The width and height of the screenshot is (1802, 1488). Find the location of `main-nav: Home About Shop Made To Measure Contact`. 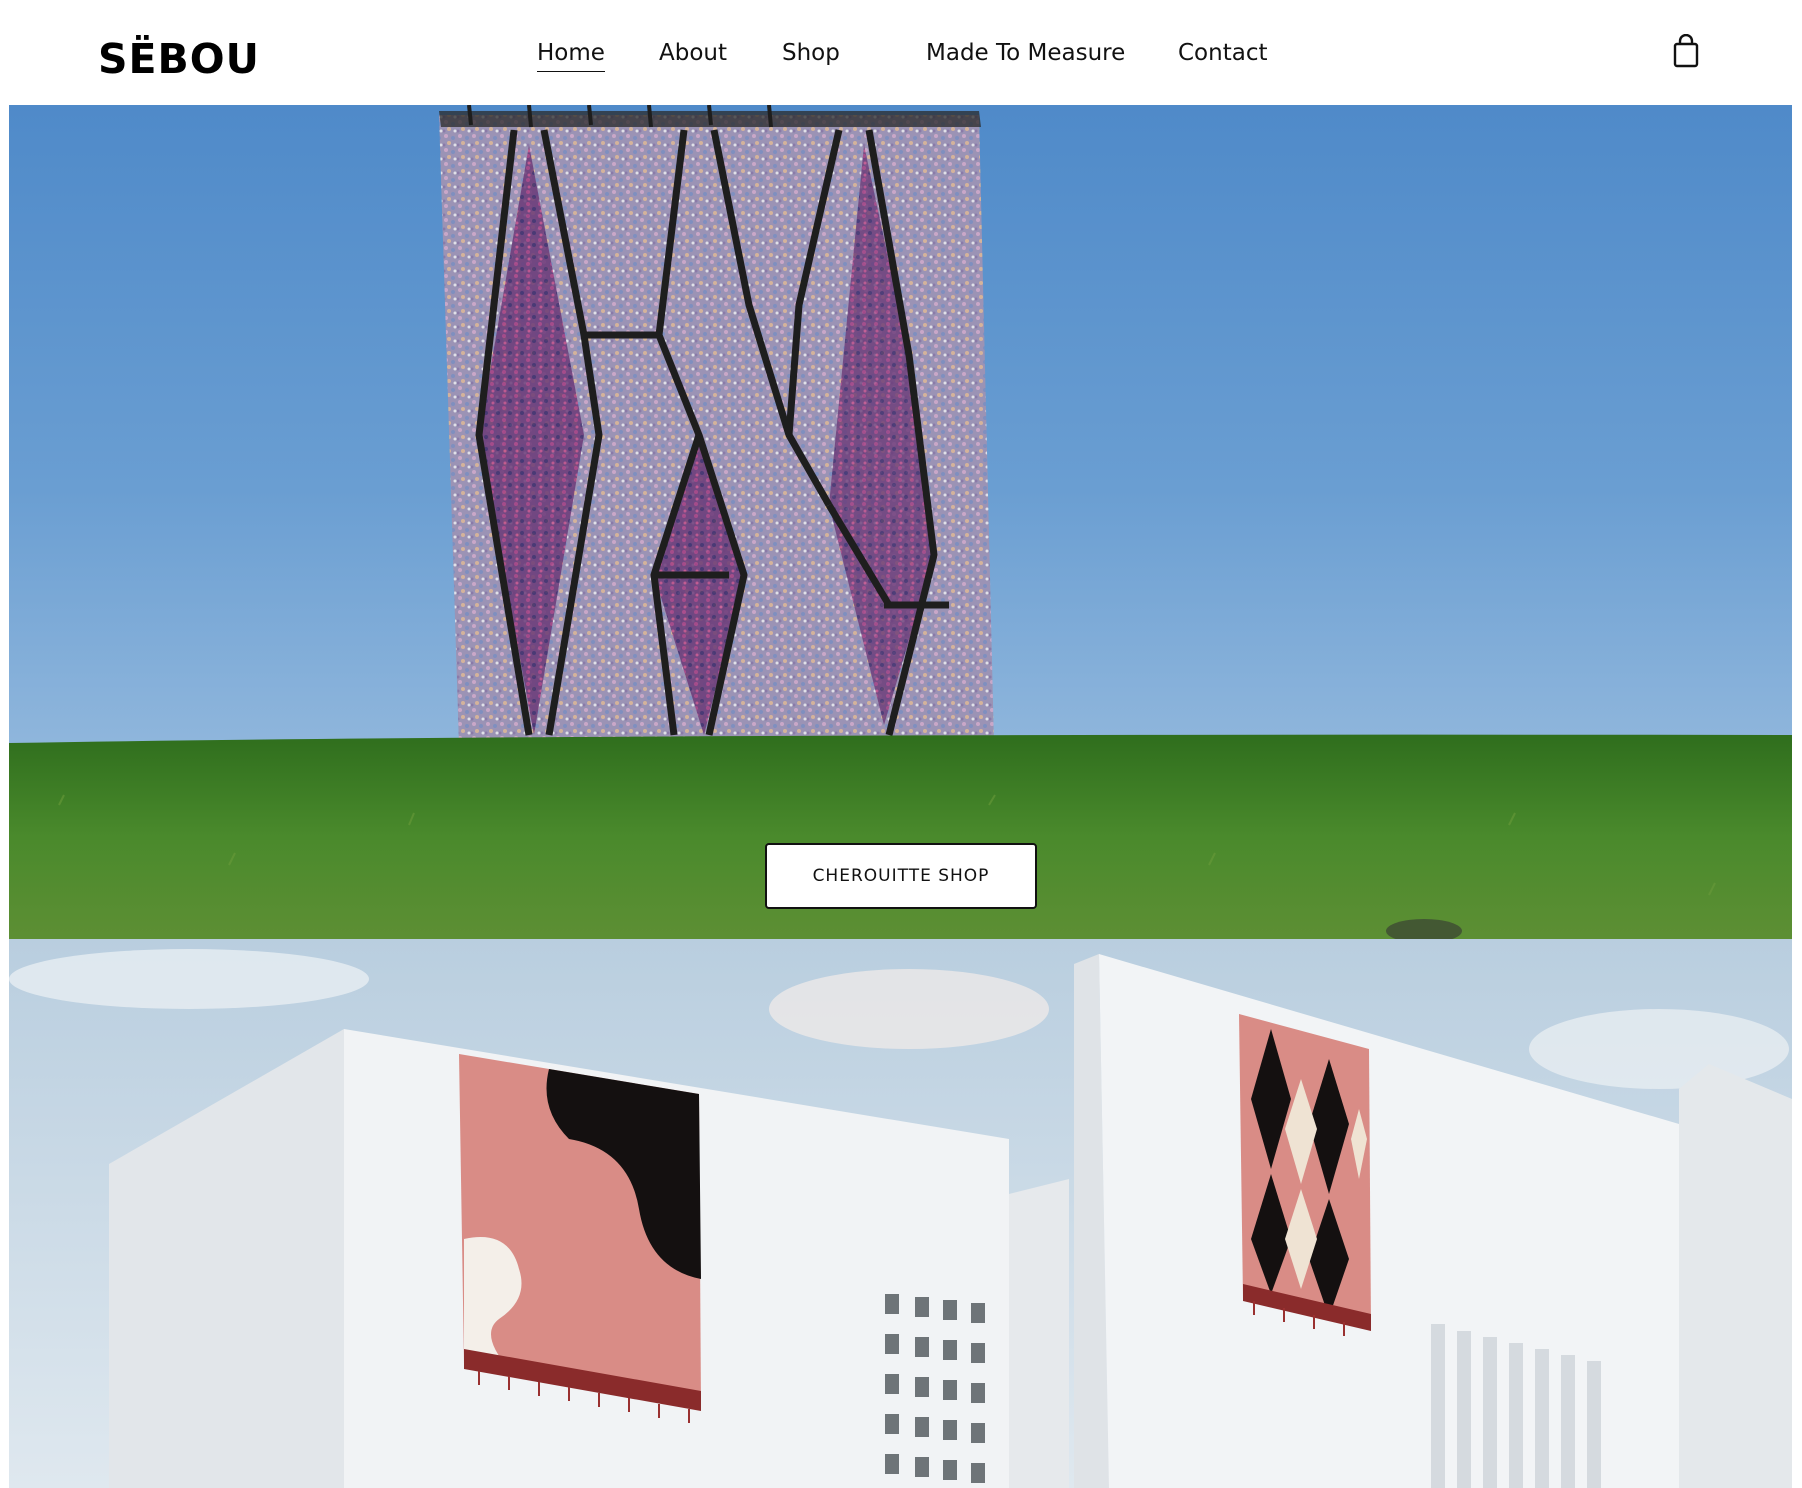

main-nav: Home About Shop Made To Measure Contact is located at coordinates (901, 56).